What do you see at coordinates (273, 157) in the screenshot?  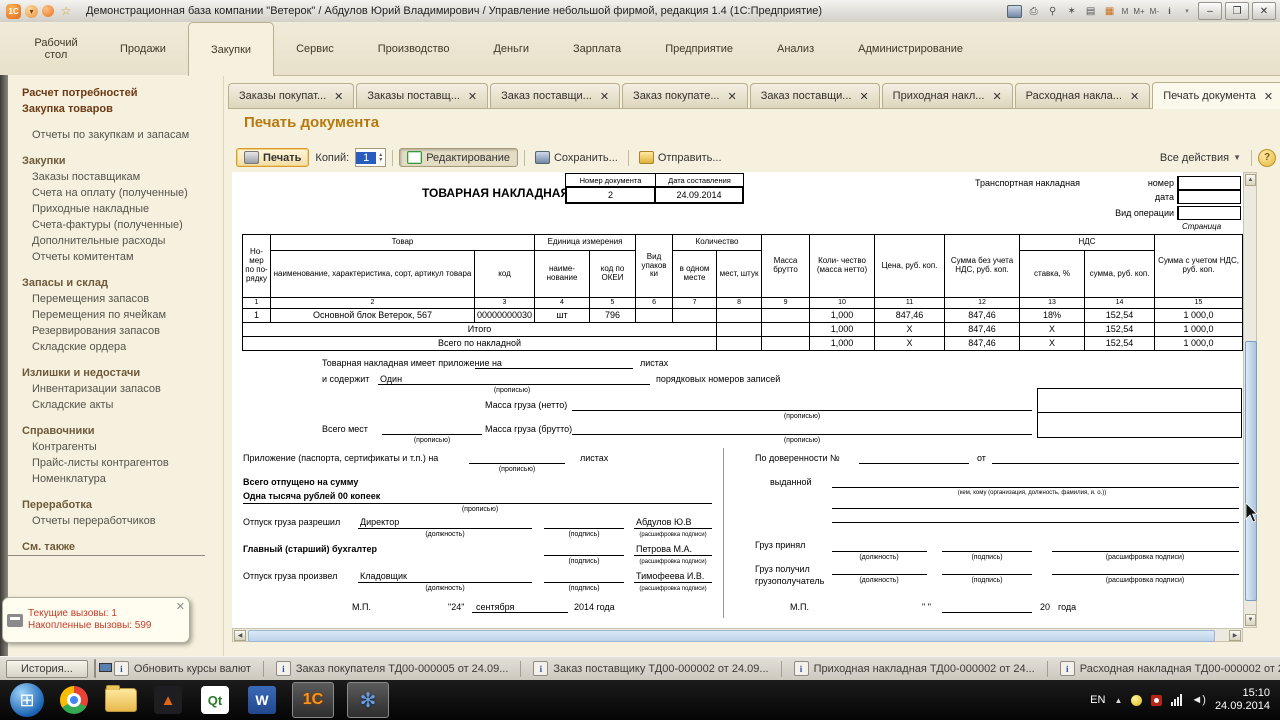 I see `print-button: Печать` at bounding box center [273, 157].